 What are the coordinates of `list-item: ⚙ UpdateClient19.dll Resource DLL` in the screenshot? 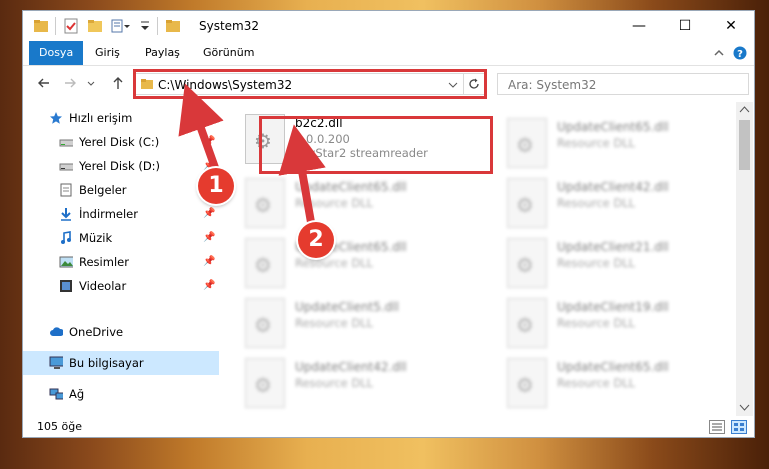 It's located at (610, 324).